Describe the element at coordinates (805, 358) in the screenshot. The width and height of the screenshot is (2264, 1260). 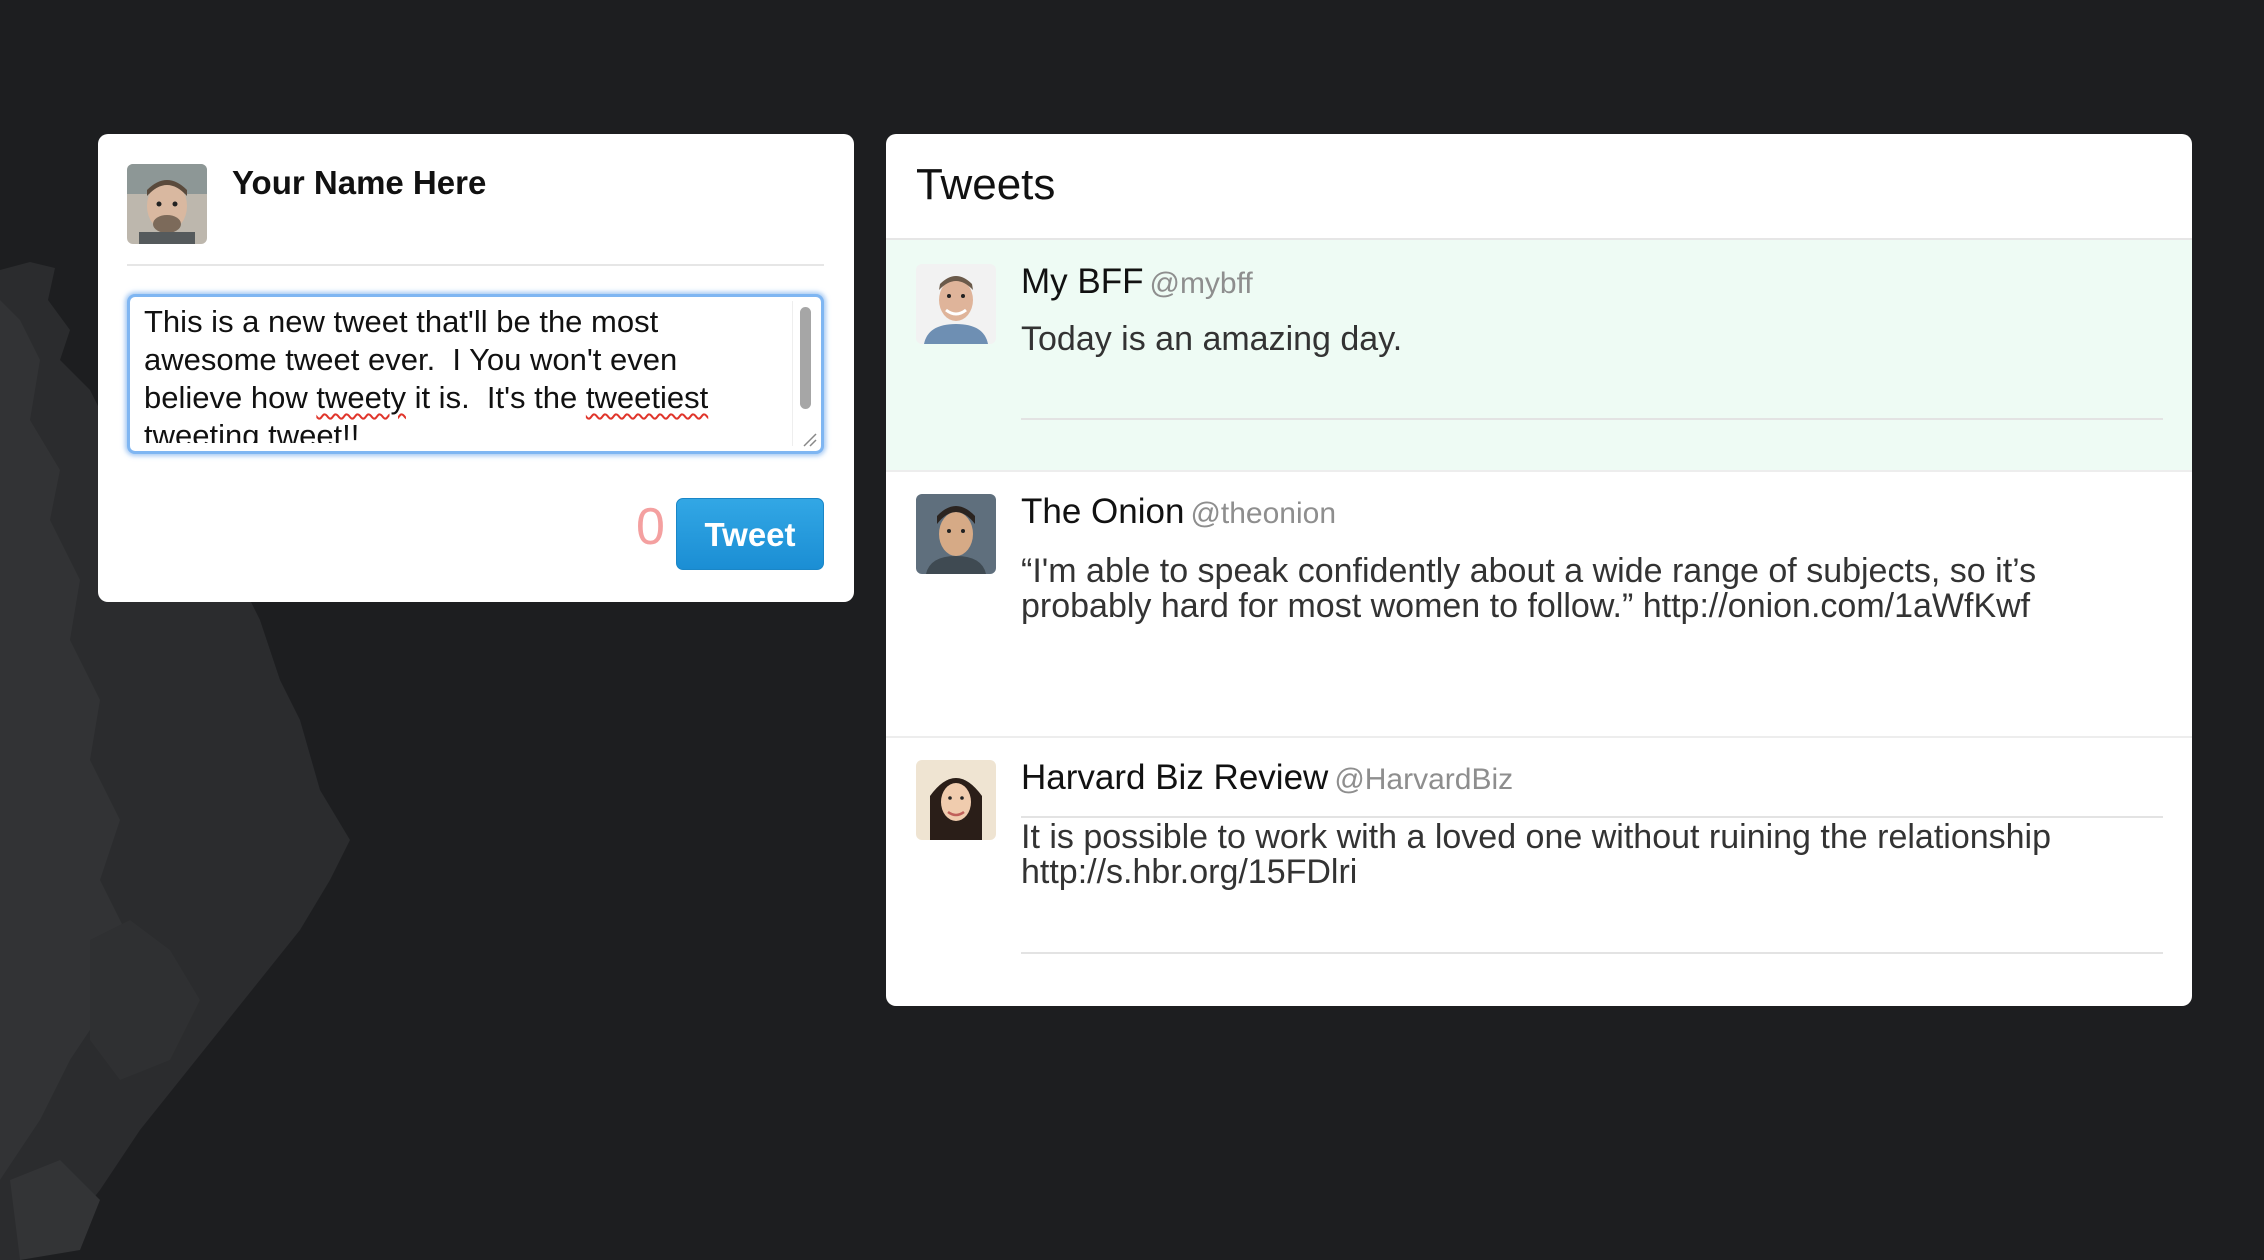
I see `scrollbar-thumb` at that location.